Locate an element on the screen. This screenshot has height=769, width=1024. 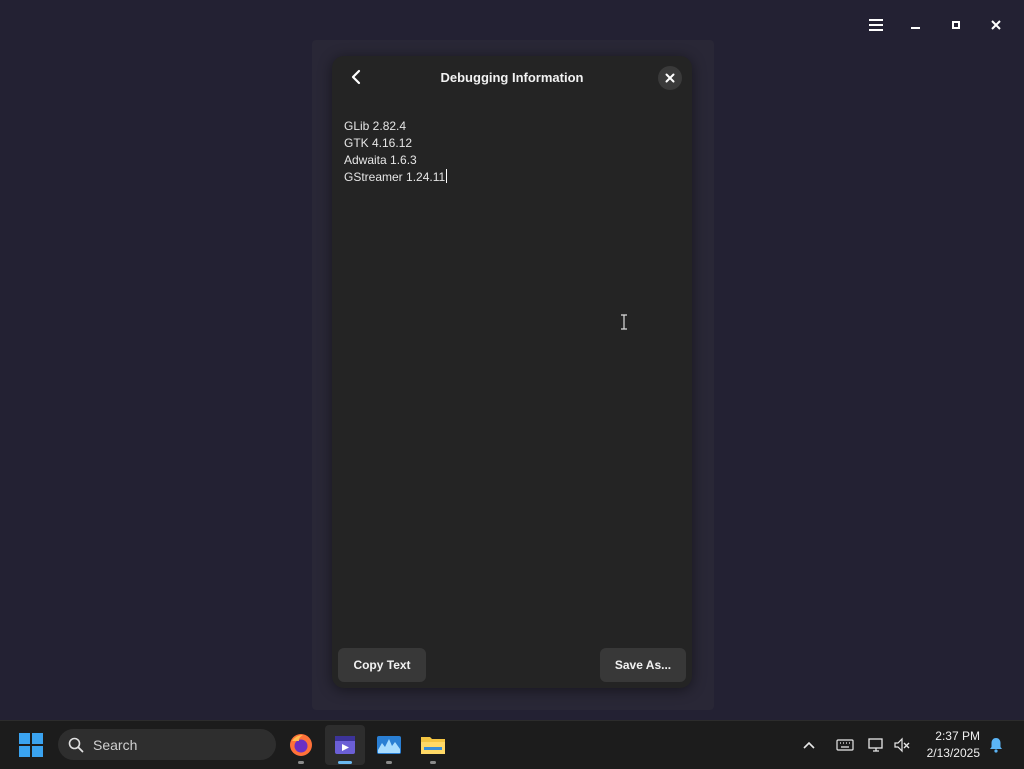
taskbar-clock: 2:37 PM 2/13/2025 is located at coordinates (953, 745).